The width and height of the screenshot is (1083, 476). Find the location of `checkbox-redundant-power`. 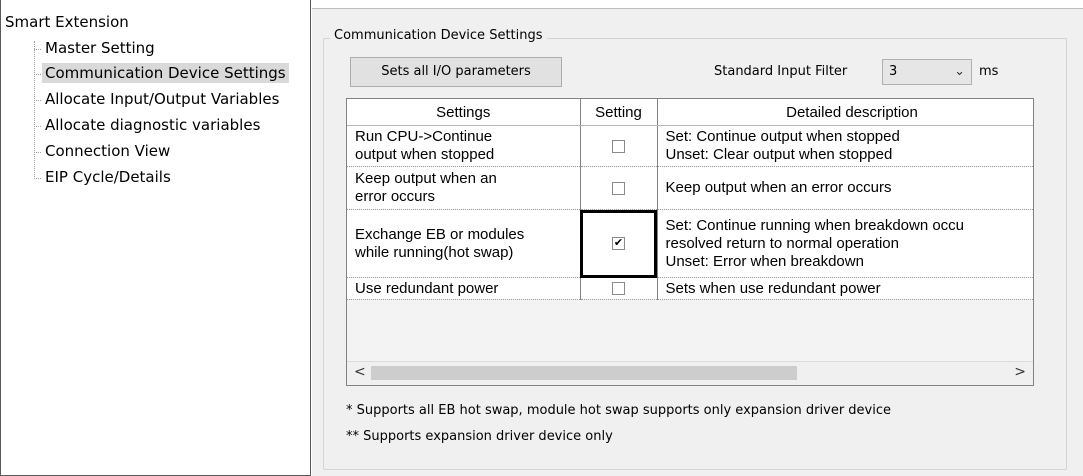

checkbox-redundant-power is located at coordinates (618, 289).